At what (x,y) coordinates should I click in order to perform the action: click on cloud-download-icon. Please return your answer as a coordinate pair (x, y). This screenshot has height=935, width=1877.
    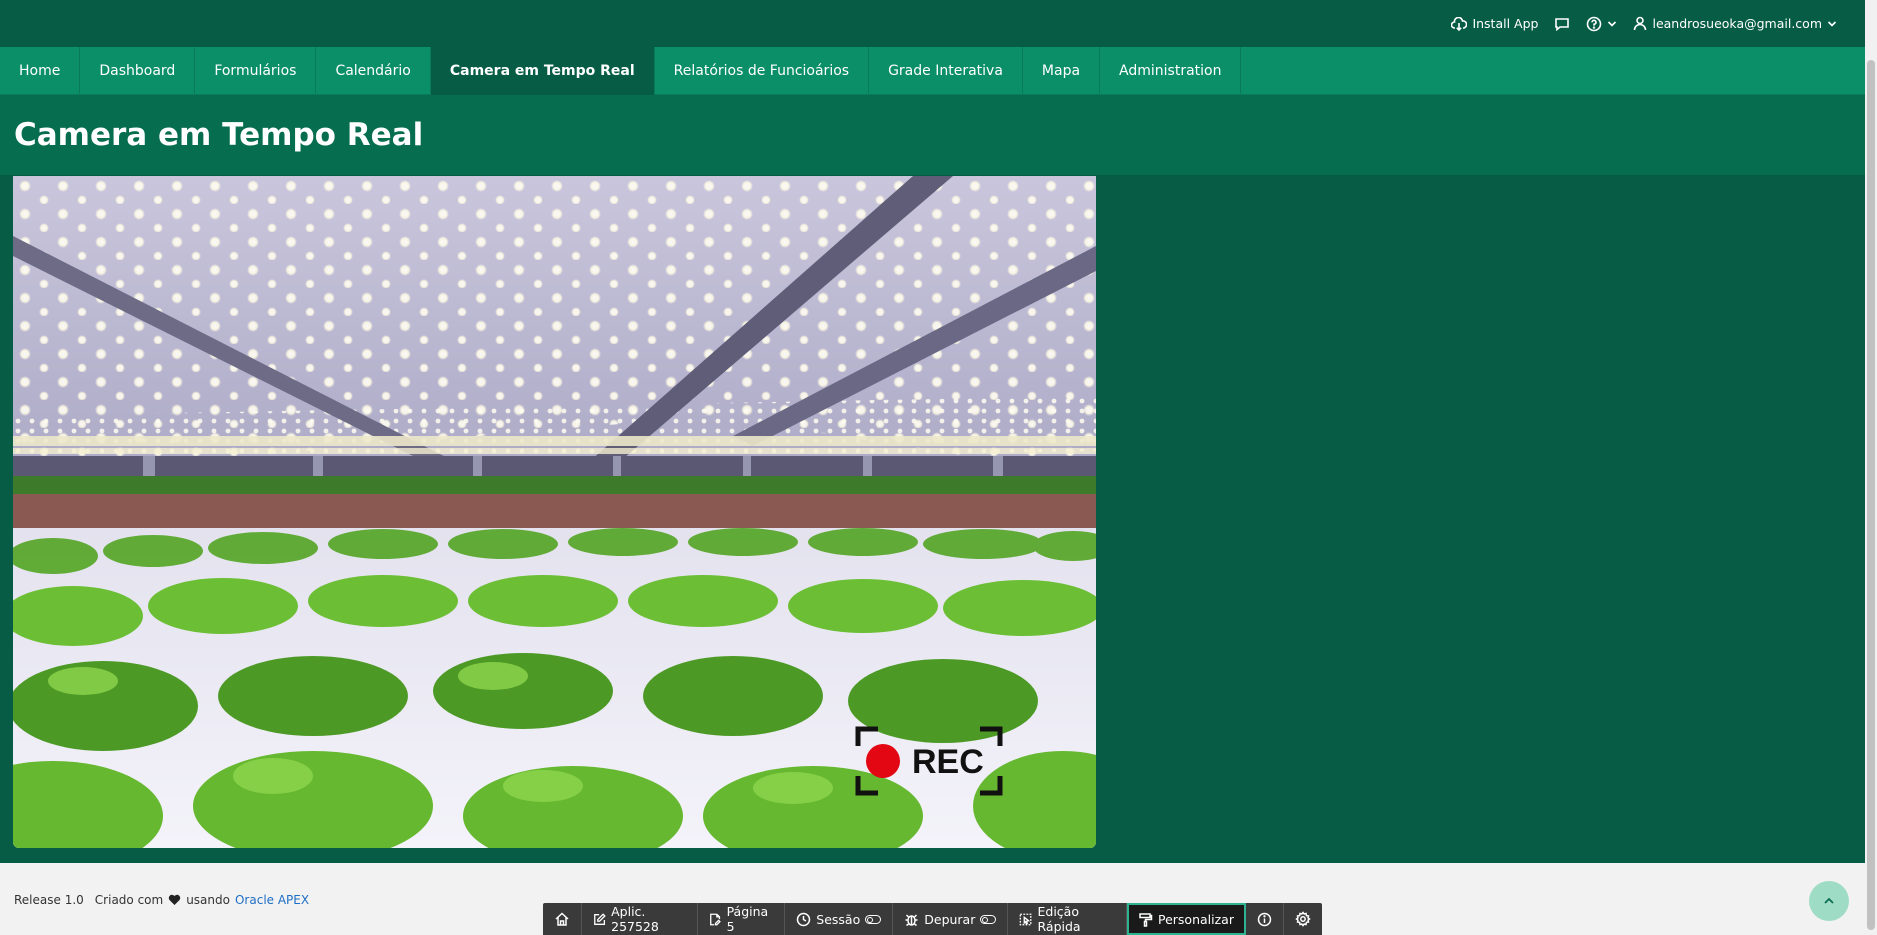
    Looking at the image, I should click on (1459, 23).